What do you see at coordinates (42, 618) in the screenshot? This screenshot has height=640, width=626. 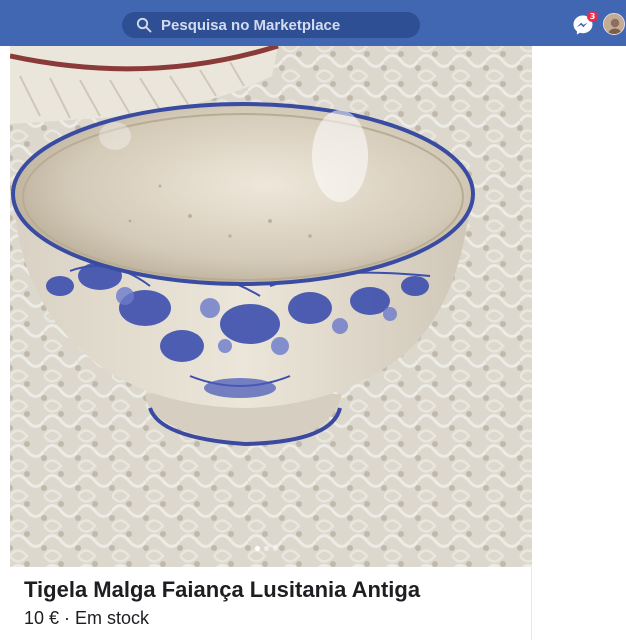 I see `listing-price: 10 €` at bounding box center [42, 618].